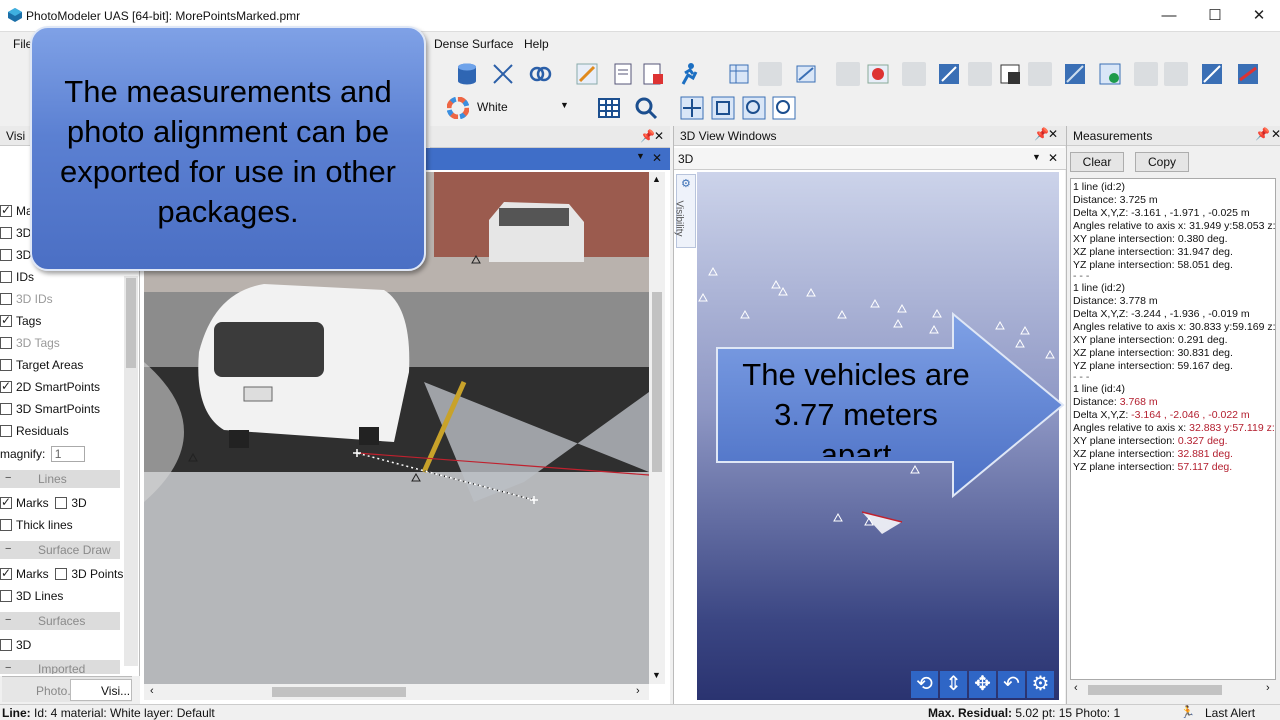  I want to click on vis-row-3d-b: 3D, so click(15, 258).